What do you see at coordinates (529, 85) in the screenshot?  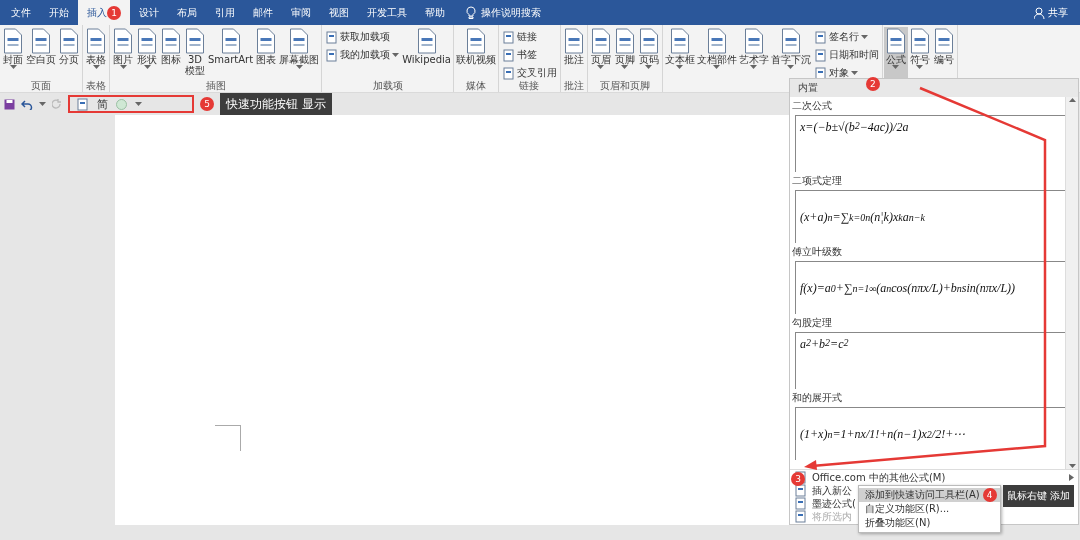 I see `group-label: 链接` at bounding box center [529, 85].